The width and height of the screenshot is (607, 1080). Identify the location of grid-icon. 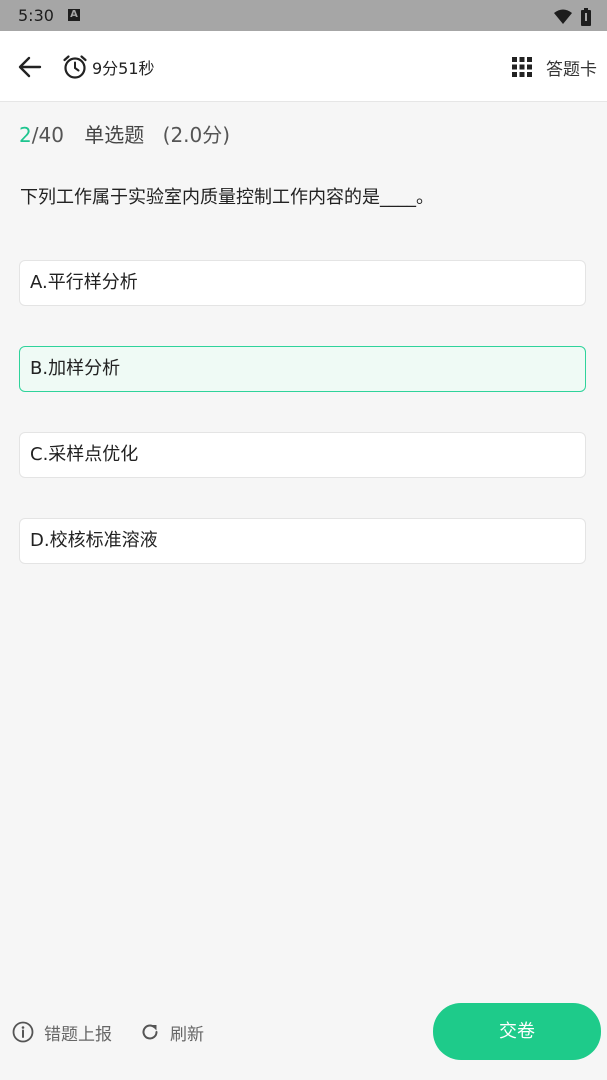
(522, 67).